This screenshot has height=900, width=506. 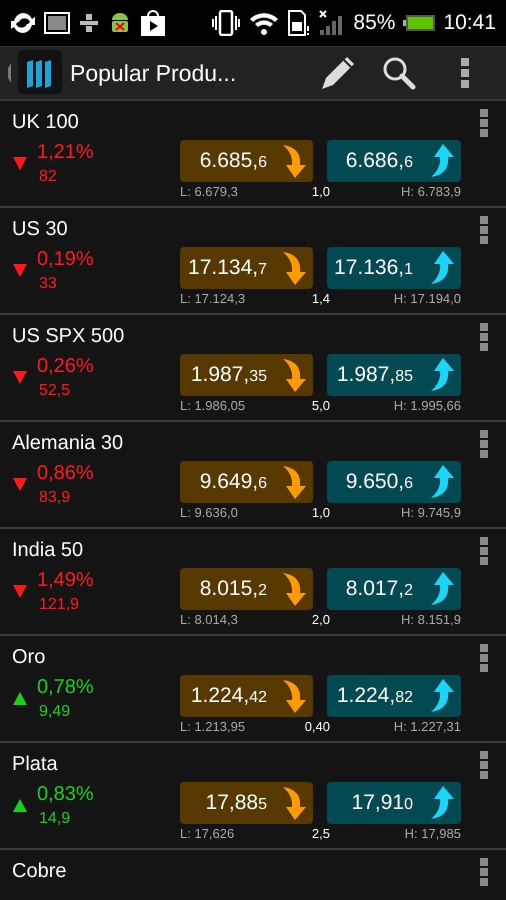 What do you see at coordinates (59, 605) in the screenshot?
I see `point-change: 121,9` at bounding box center [59, 605].